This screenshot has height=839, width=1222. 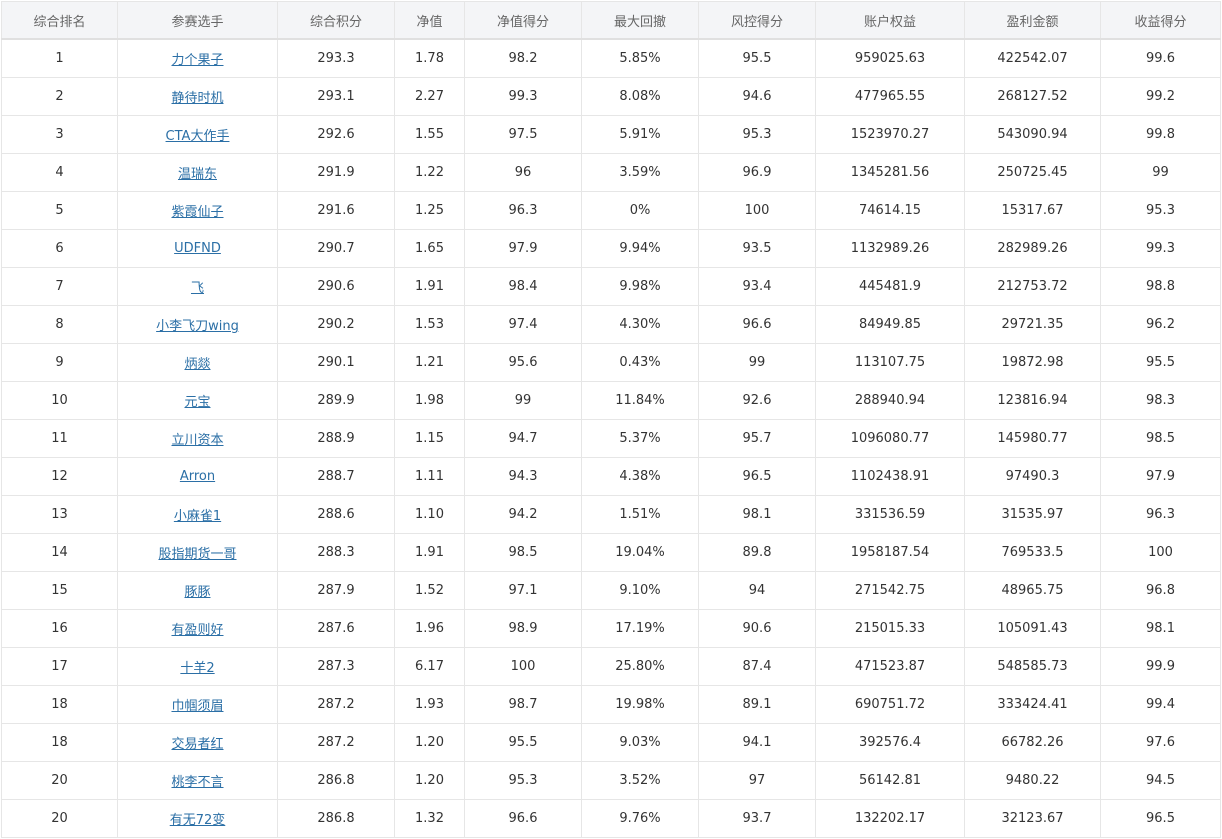 I want to click on cell-max-drawdown: 19.04%, so click(x=640, y=552).